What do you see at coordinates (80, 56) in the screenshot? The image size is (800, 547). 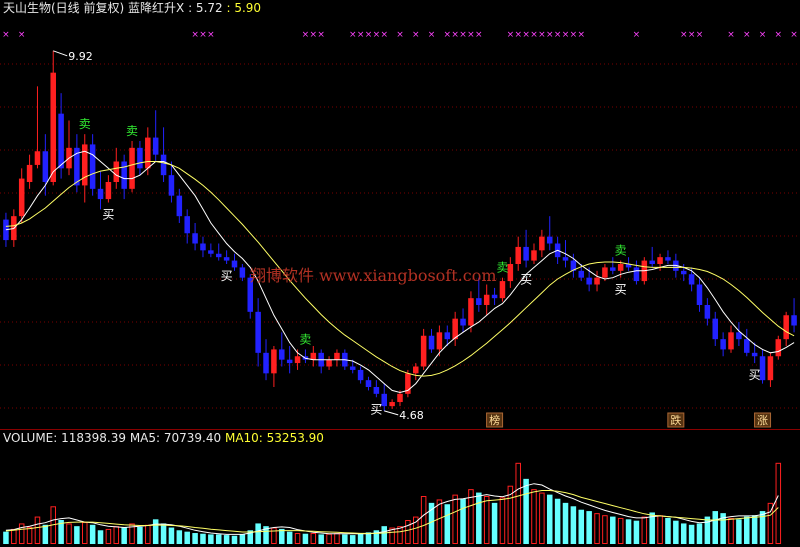 I see `high-label: 9.92` at bounding box center [80, 56].